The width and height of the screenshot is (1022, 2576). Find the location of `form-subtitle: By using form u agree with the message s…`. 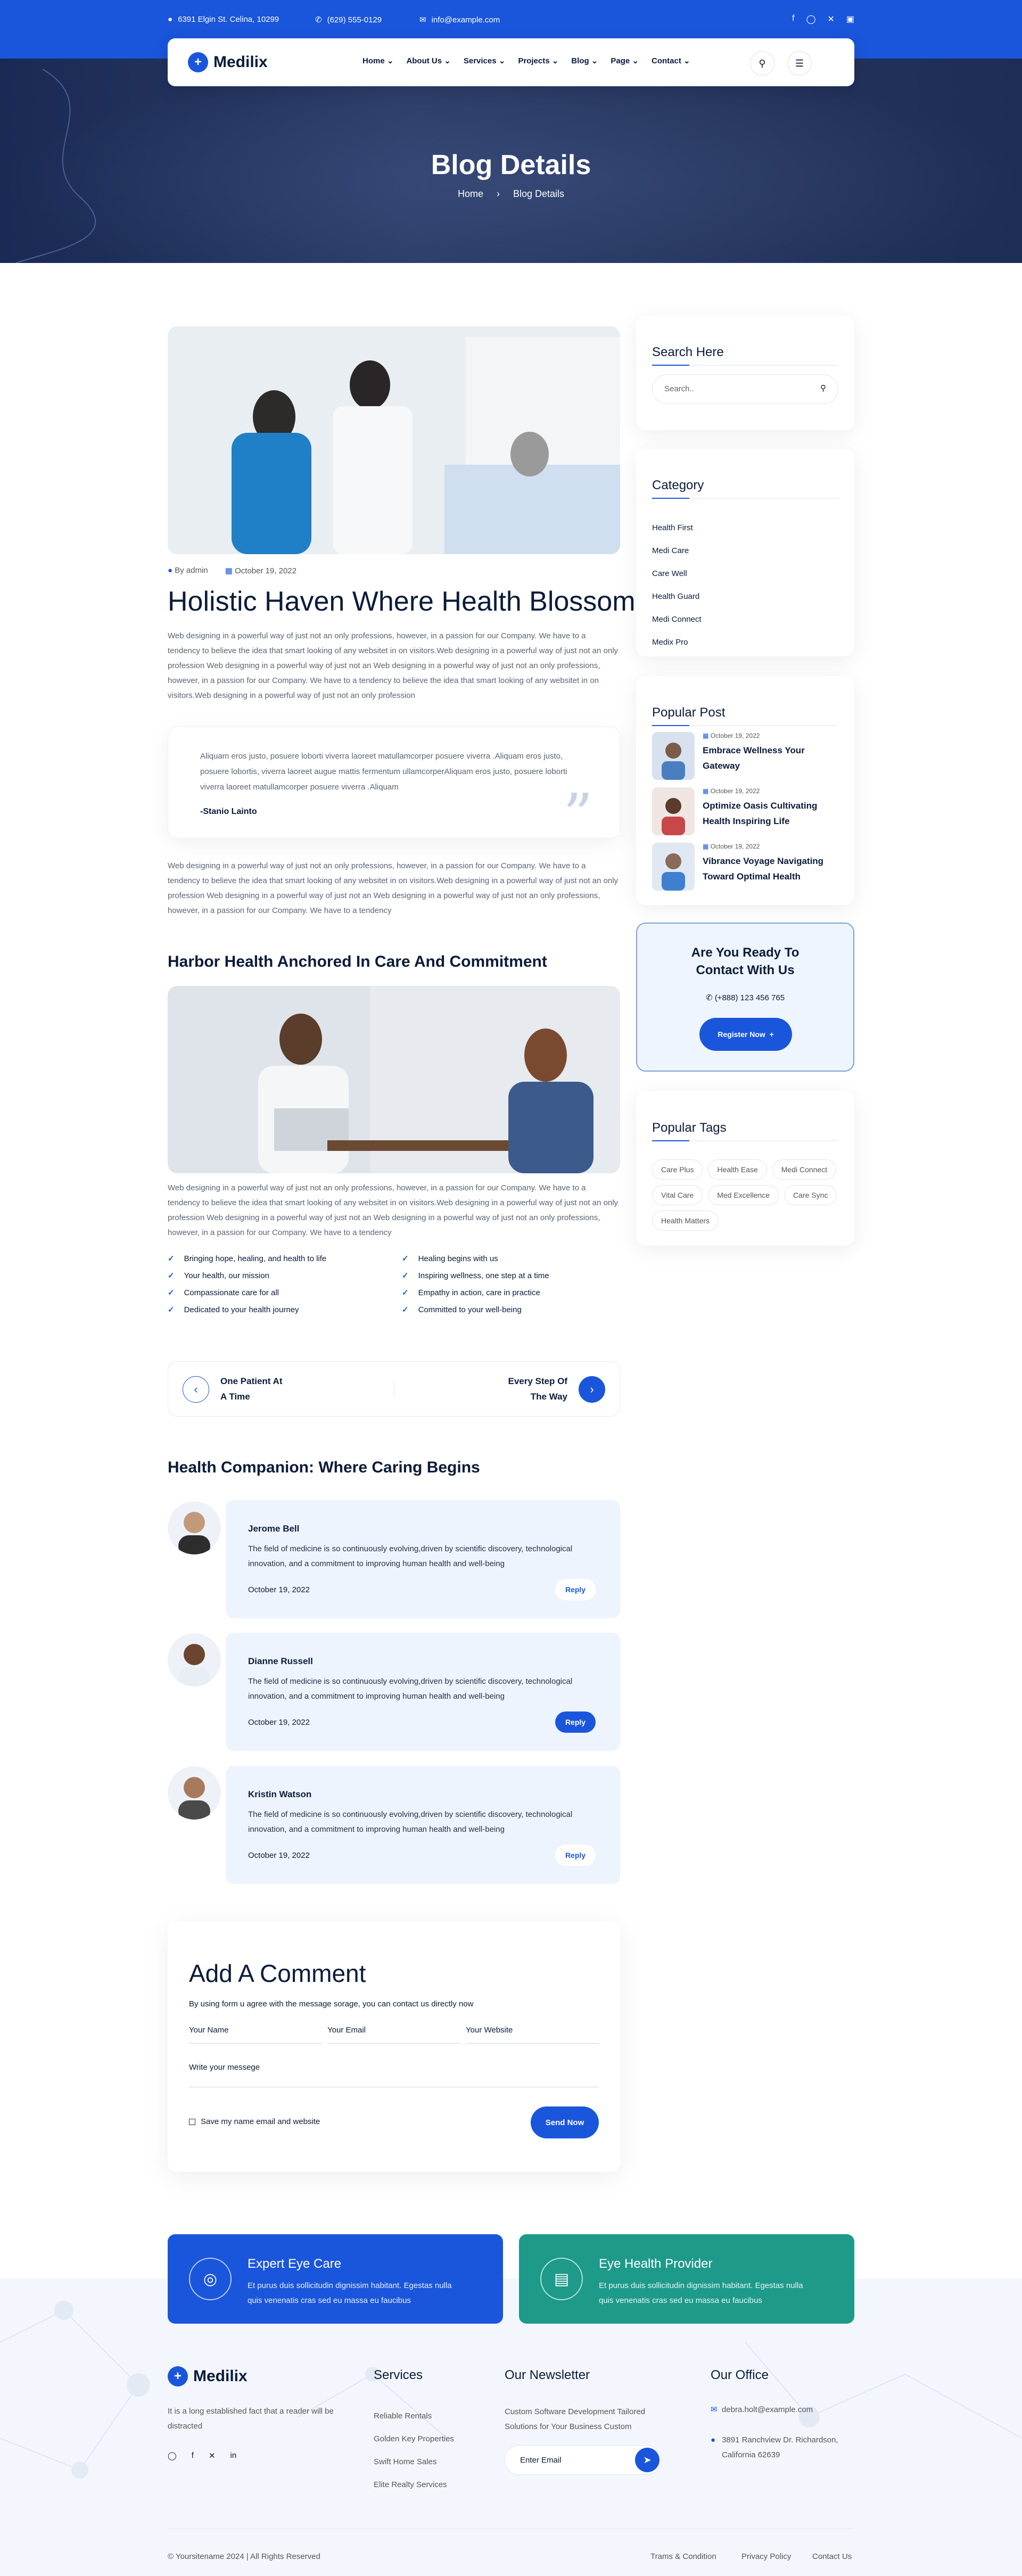

form-subtitle: By using form u agree with the message s… is located at coordinates (331, 2004).